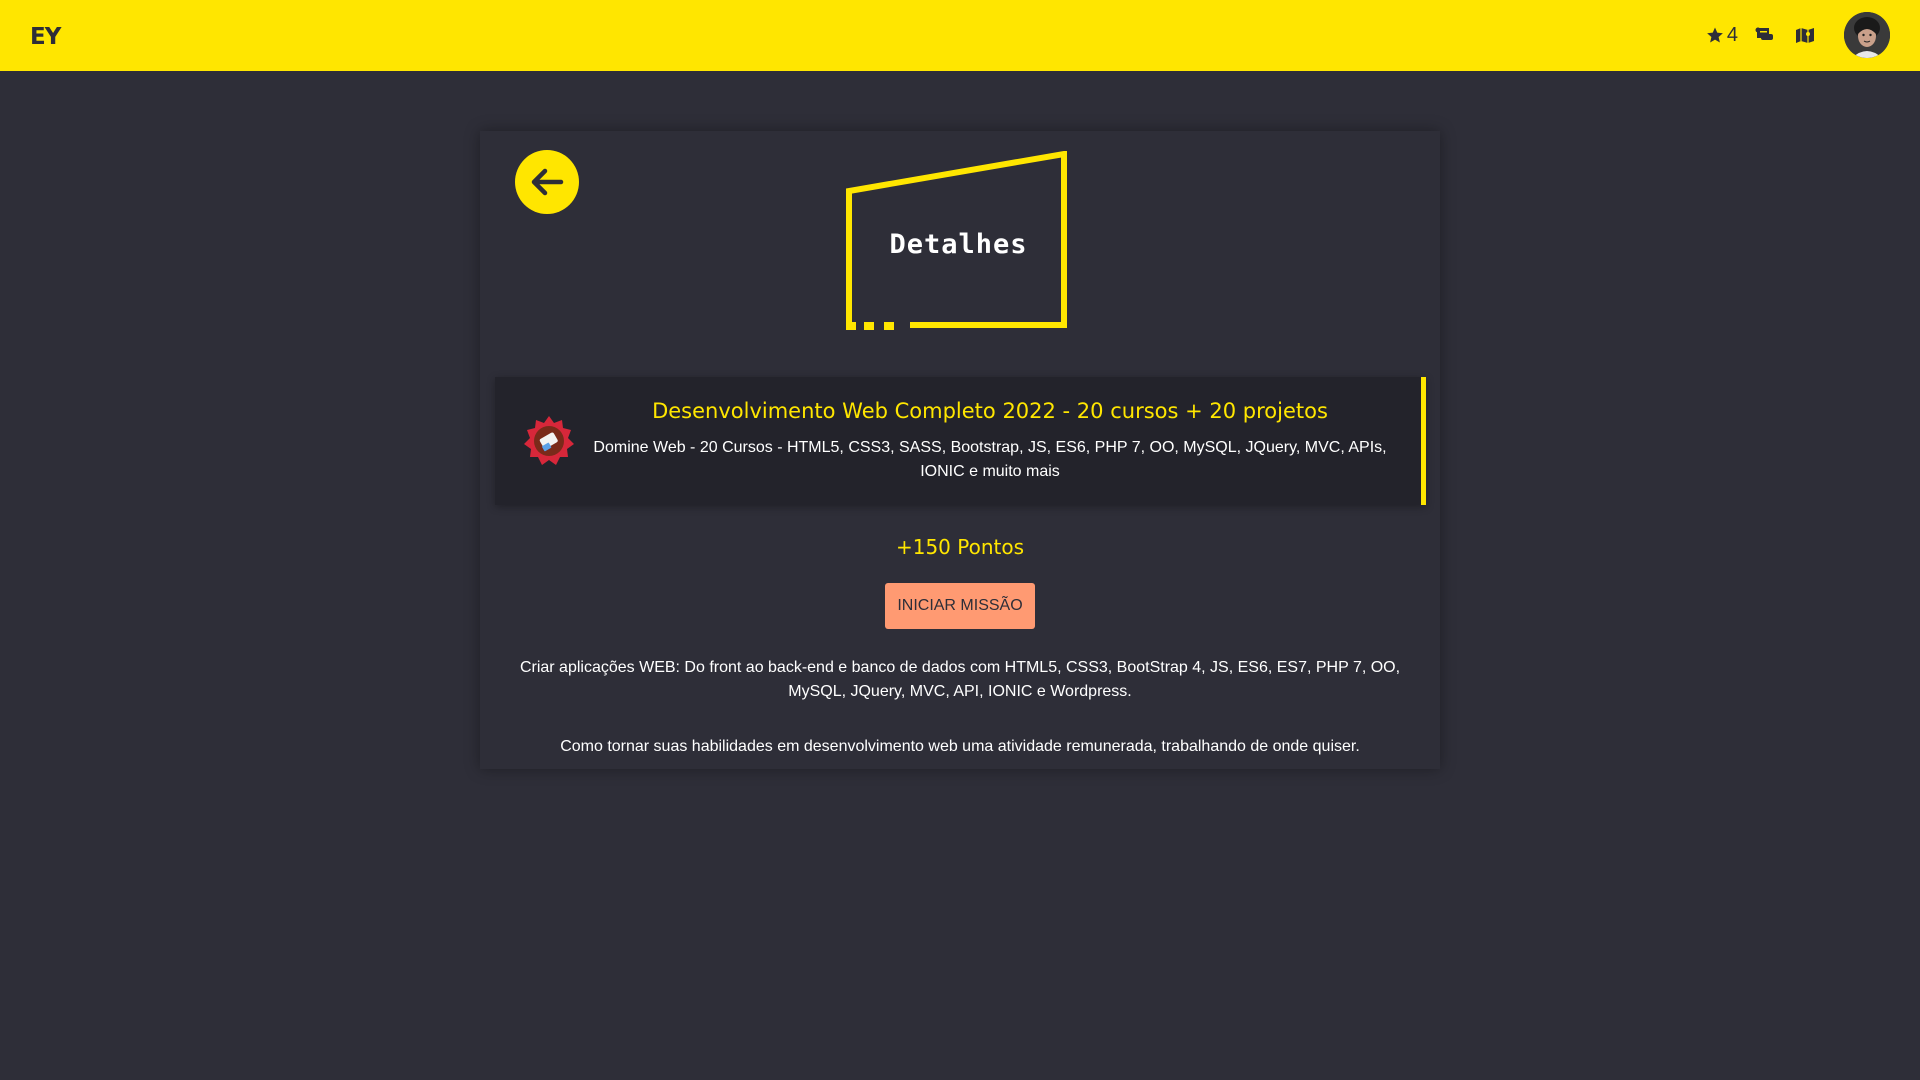  I want to click on start-mission-button: INICIAR MISSÃO, so click(960, 606).